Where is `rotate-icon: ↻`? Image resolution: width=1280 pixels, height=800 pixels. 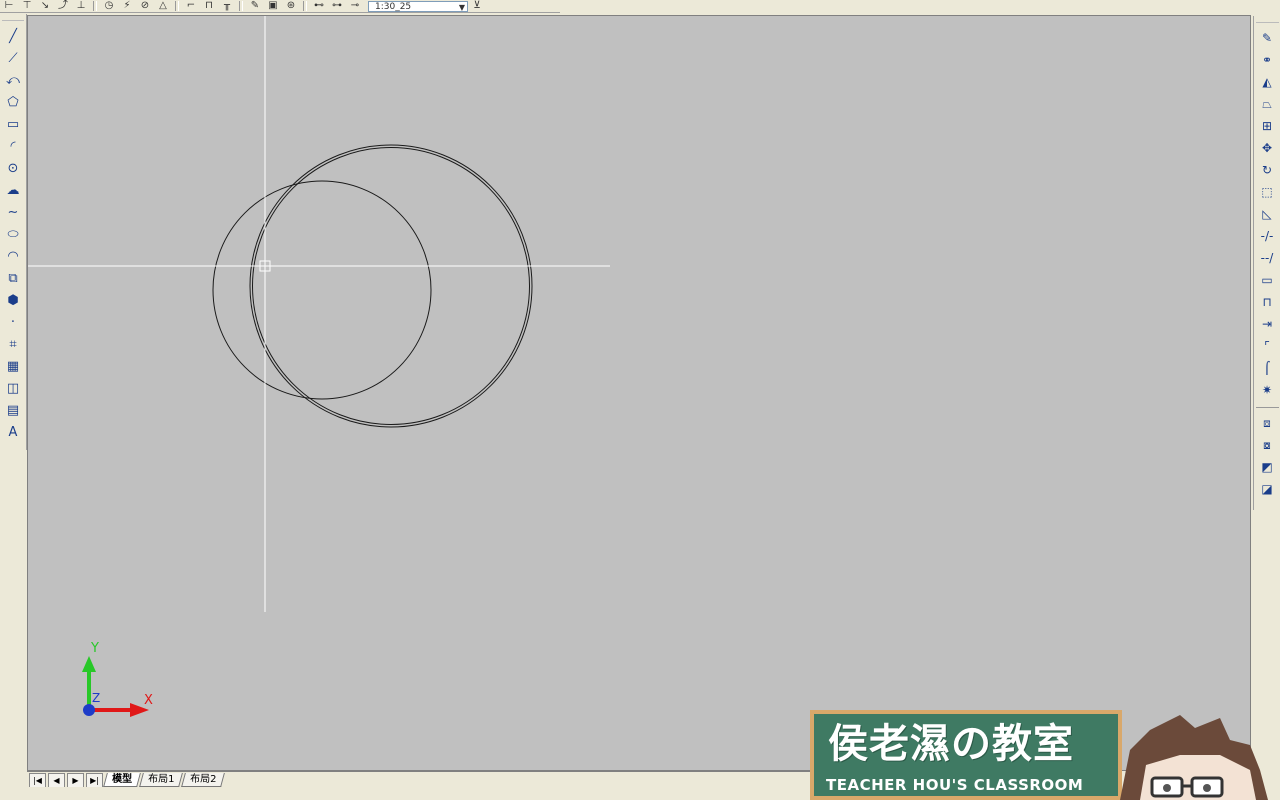 rotate-icon: ↻ is located at coordinates (1267, 170).